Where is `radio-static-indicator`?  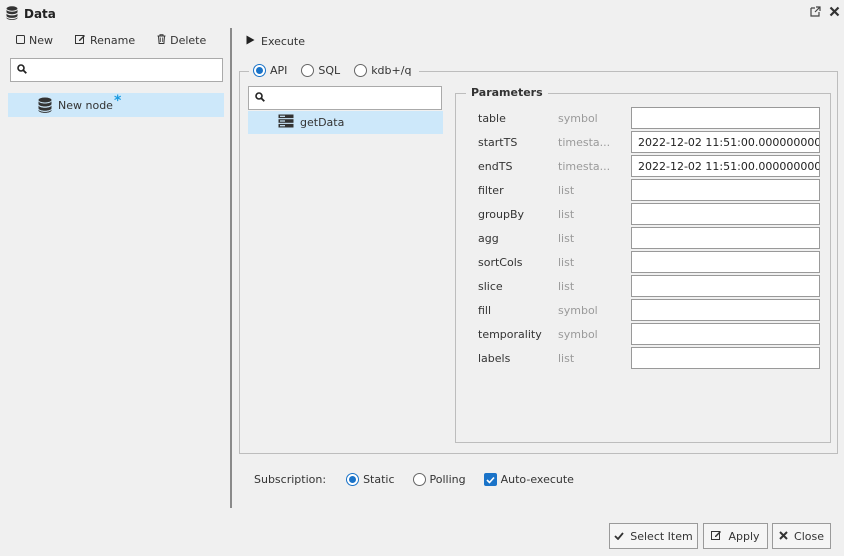 radio-static-indicator is located at coordinates (353, 479).